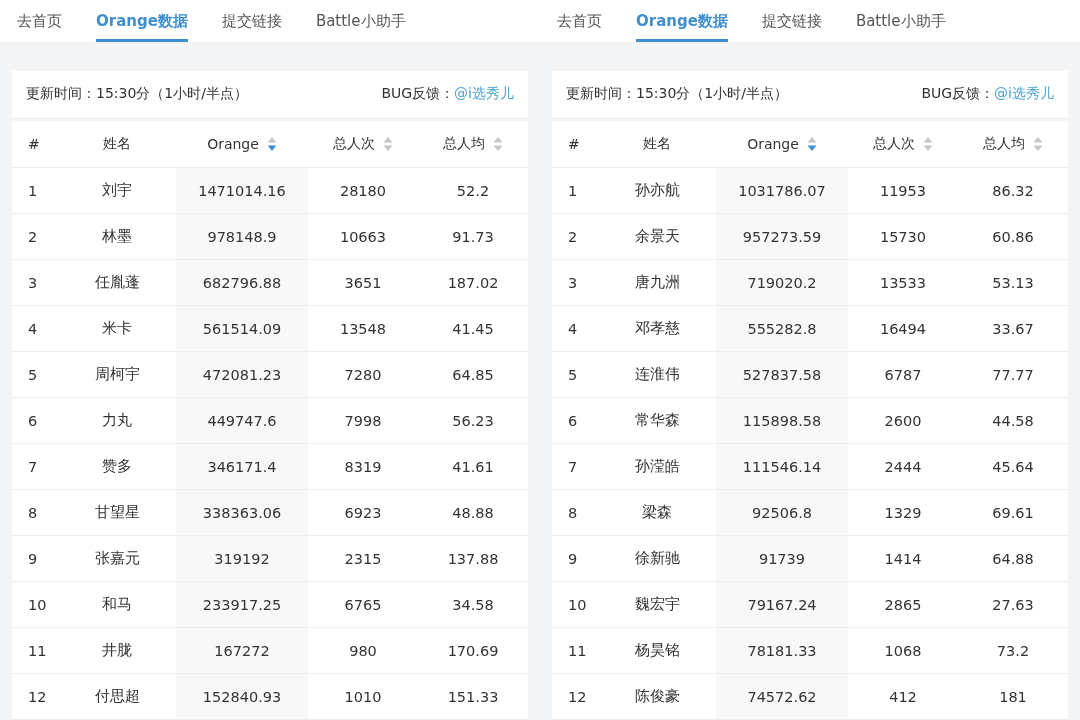 This screenshot has width=1080, height=720. What do you see at coordinates (117, 421) in the screenshot?
I see `table-cell: 力丸` at bounding box center [117, 421].